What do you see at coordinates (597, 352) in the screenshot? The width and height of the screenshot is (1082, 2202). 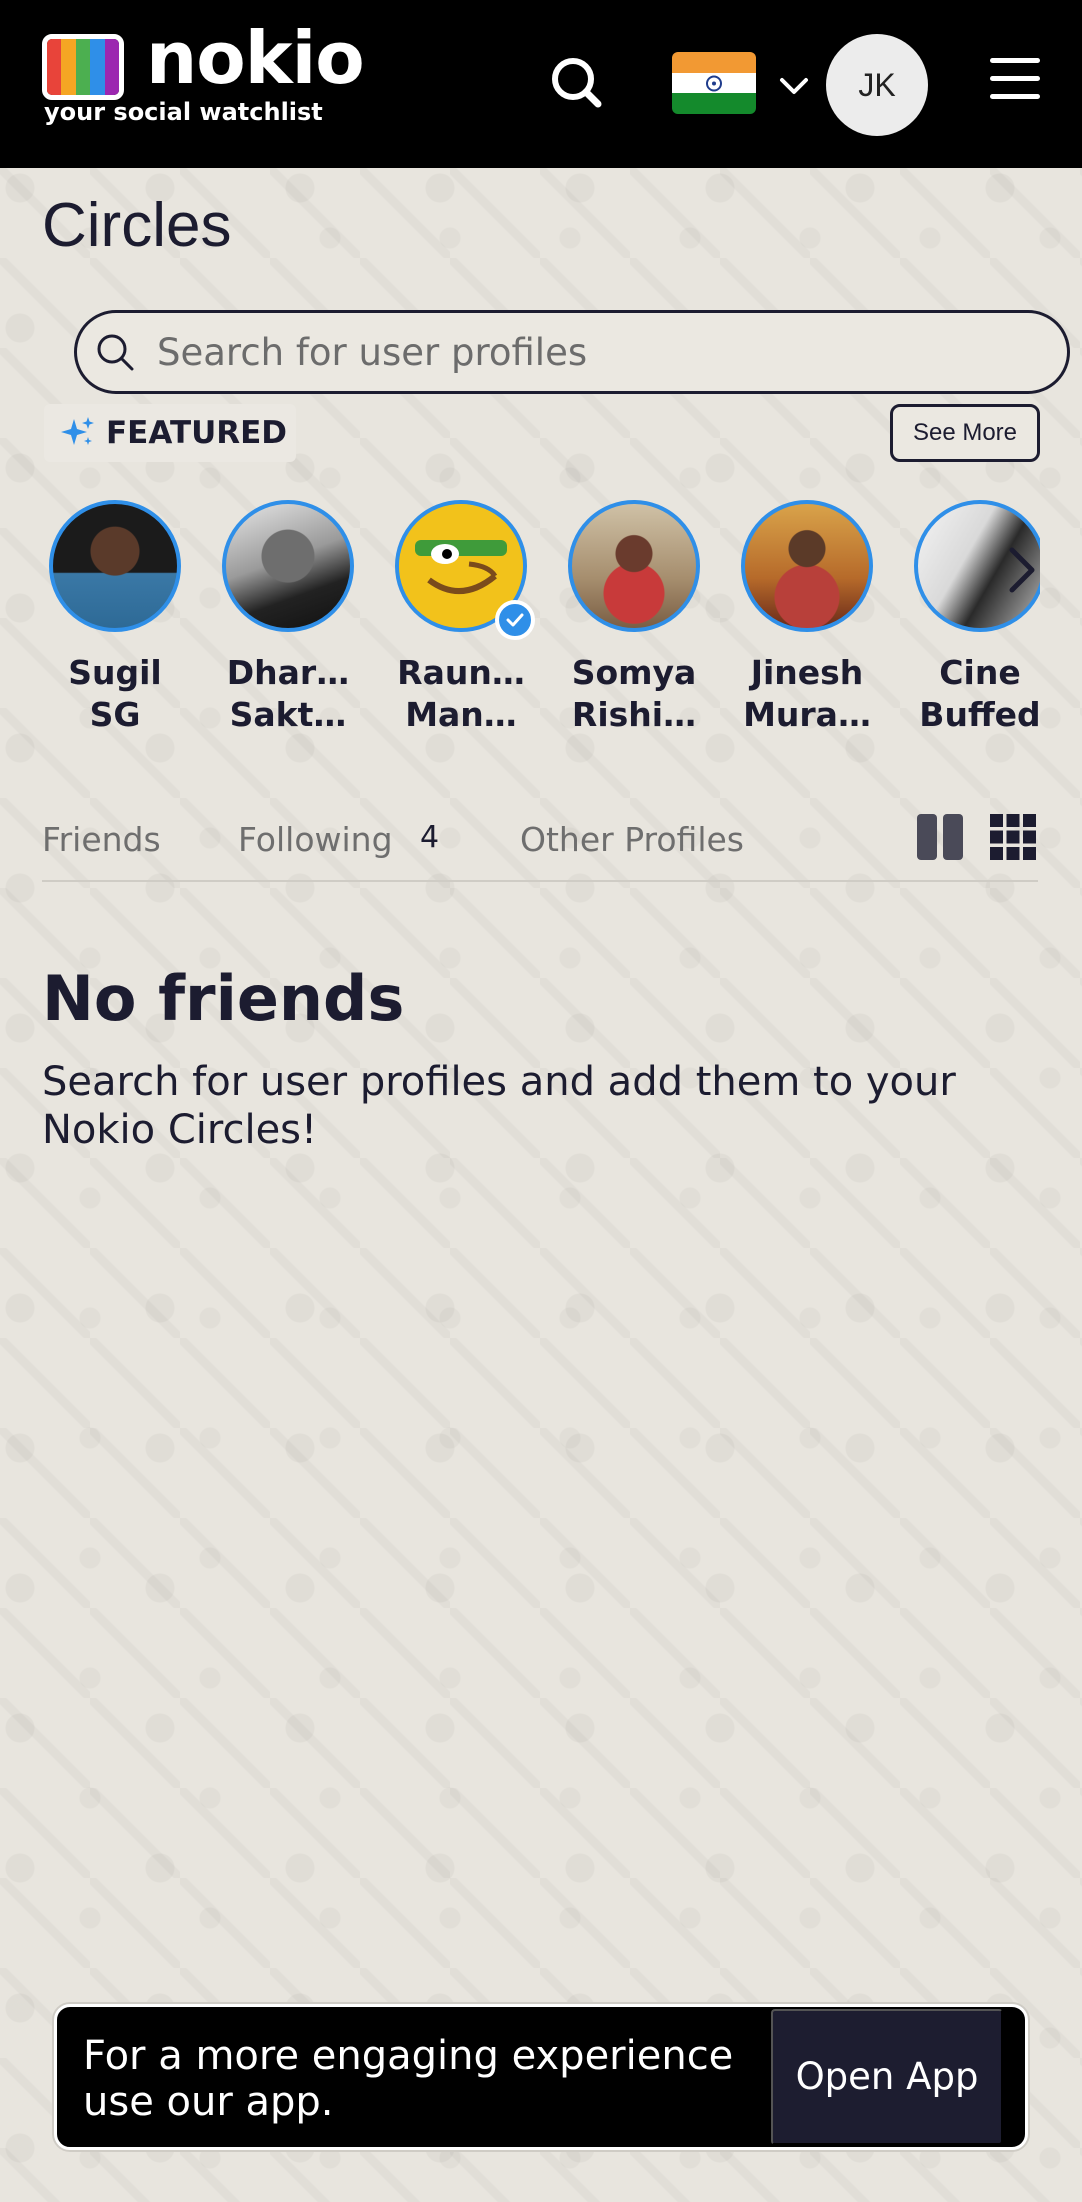 I see `search-input` at bounding box center [597, 352].